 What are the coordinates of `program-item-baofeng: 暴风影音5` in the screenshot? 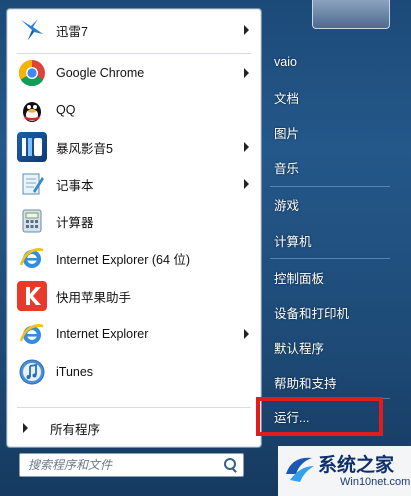 It's located at (134, 147).